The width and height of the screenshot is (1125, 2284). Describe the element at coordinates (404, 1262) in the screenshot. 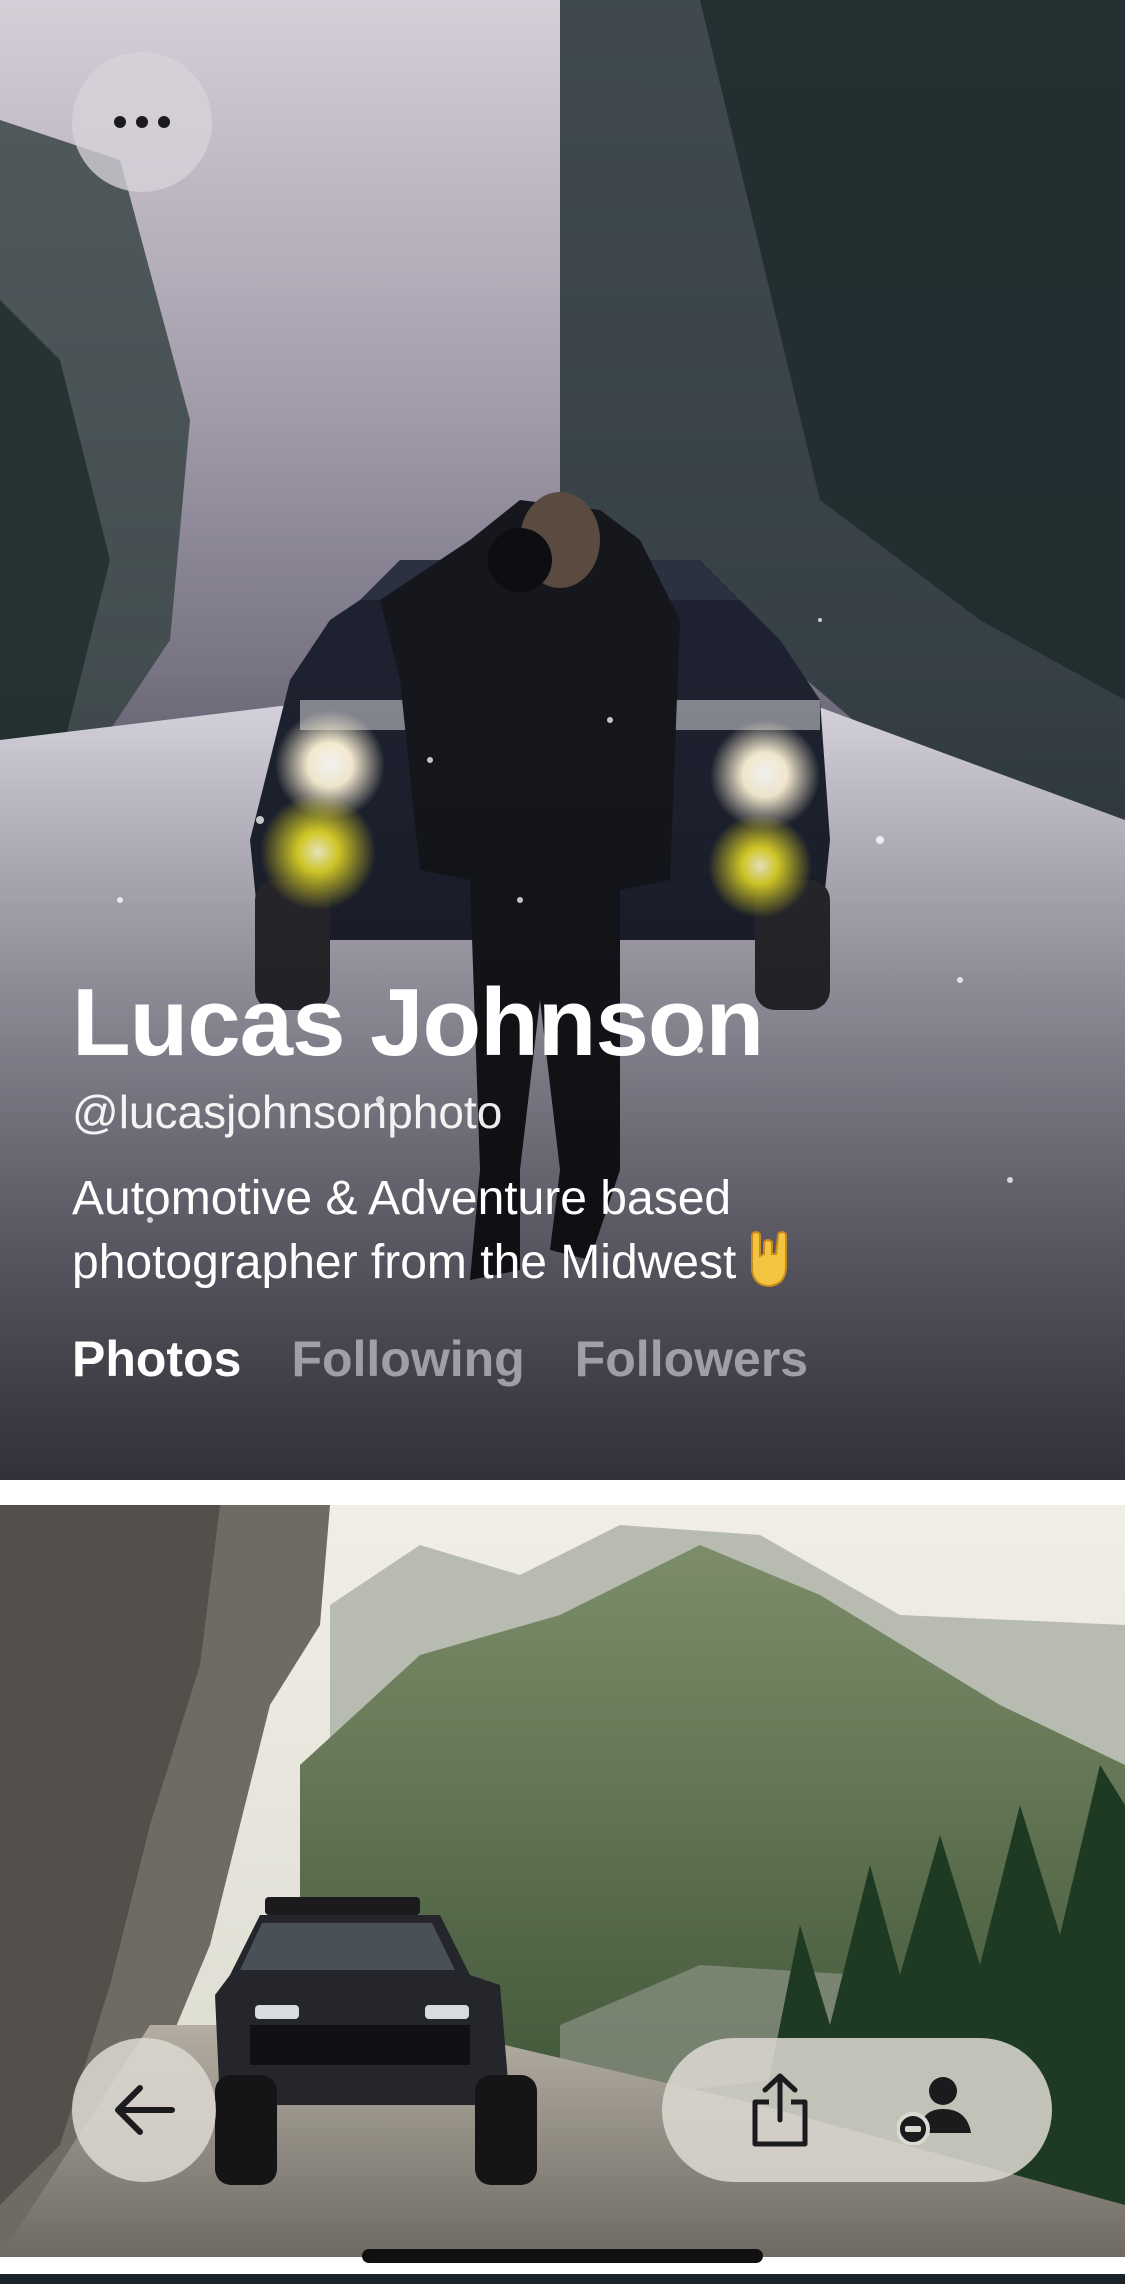

I see `bio-line-2: photographer from the Midwest` at that location.